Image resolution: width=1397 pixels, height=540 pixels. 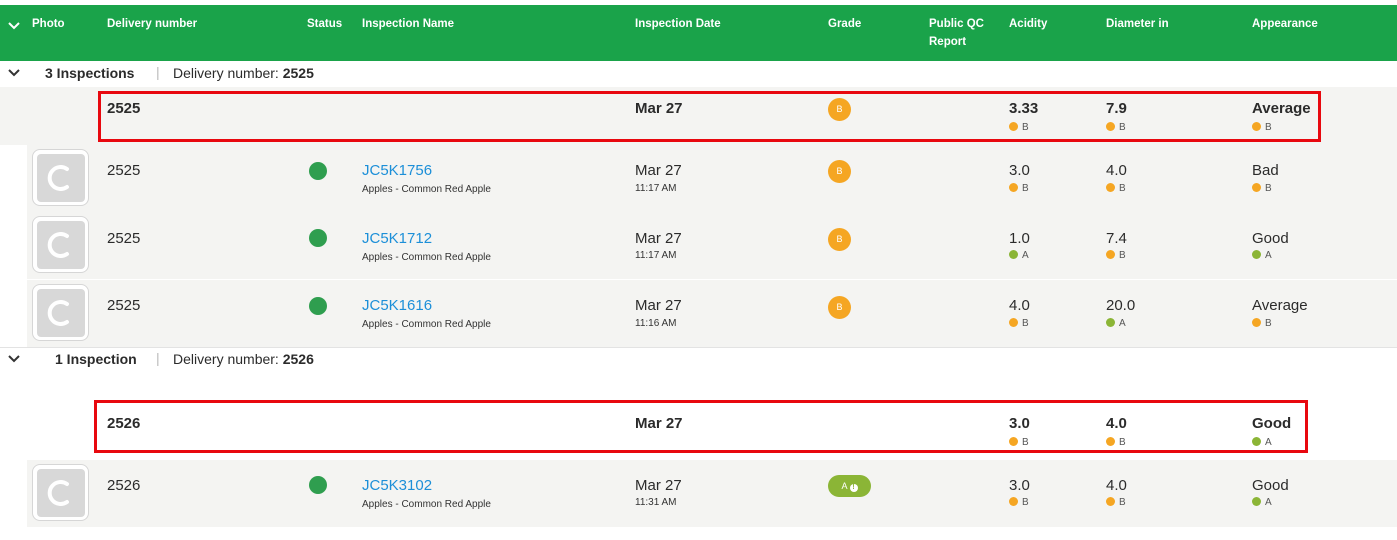 I want to click on row-appearance: Bad, so click(x=1265, y=170).